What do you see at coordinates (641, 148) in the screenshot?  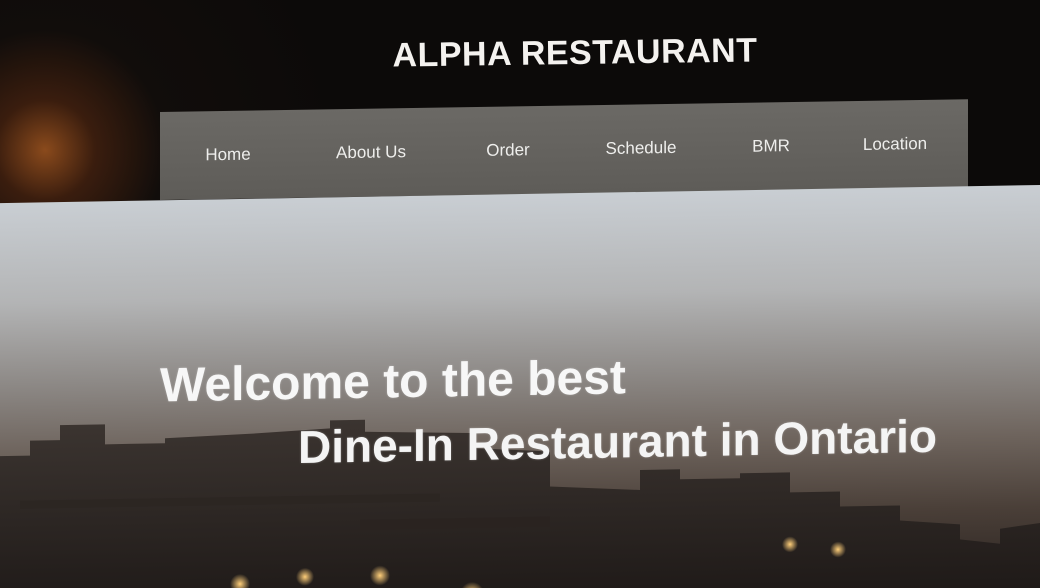 I see `nav-schedule-link: Schedule` at bounding box center [641, 148].